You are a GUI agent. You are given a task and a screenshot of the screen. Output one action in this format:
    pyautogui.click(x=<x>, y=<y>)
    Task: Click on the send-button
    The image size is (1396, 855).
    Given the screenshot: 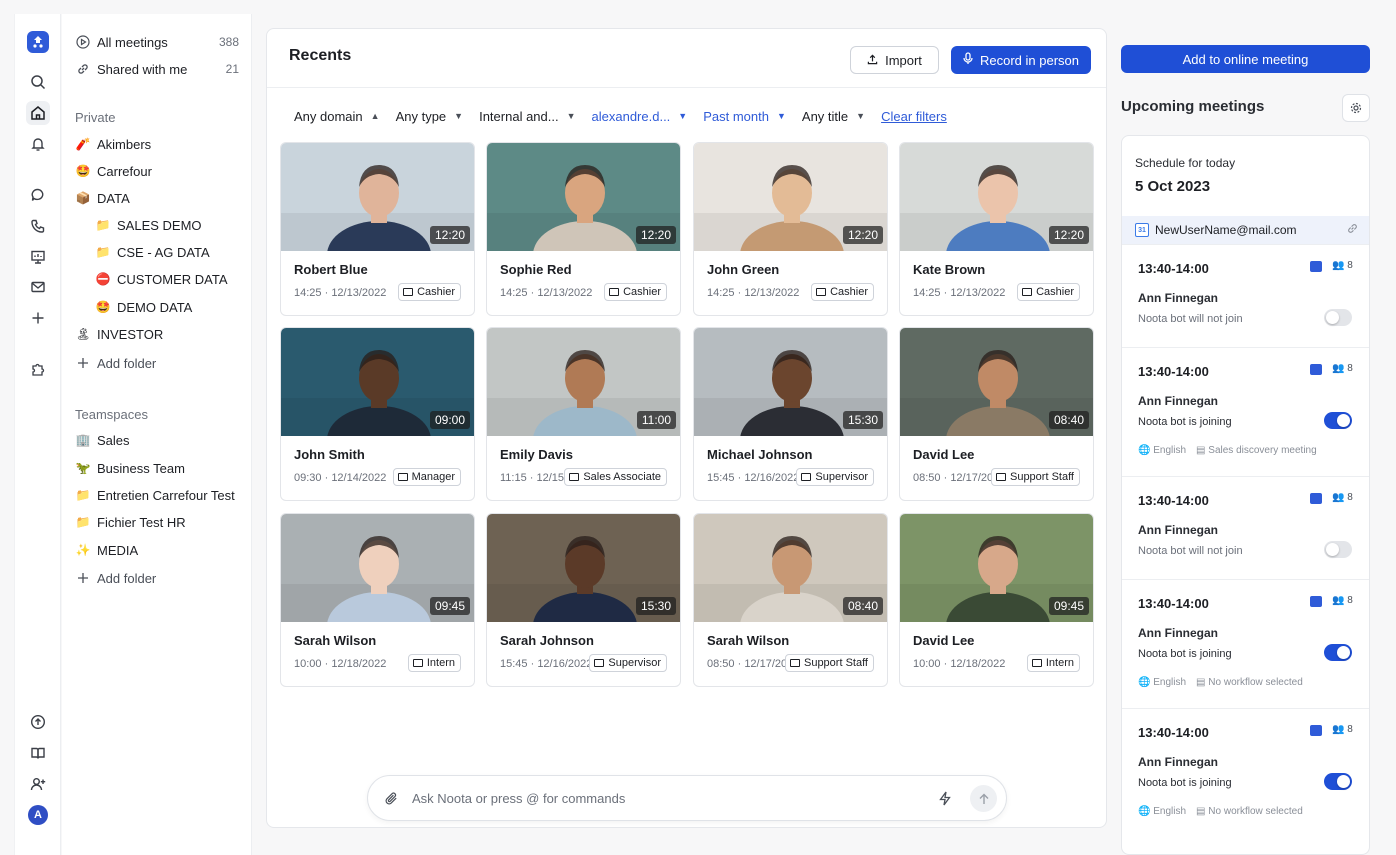 What is the action you would take?
    pyautogui.click(x=983, y=798)
    